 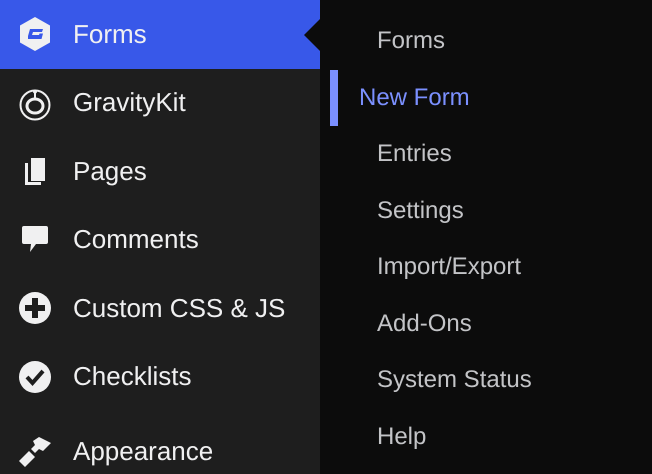 I want to click on menu-item: Comments, so click(x=160, y=240).